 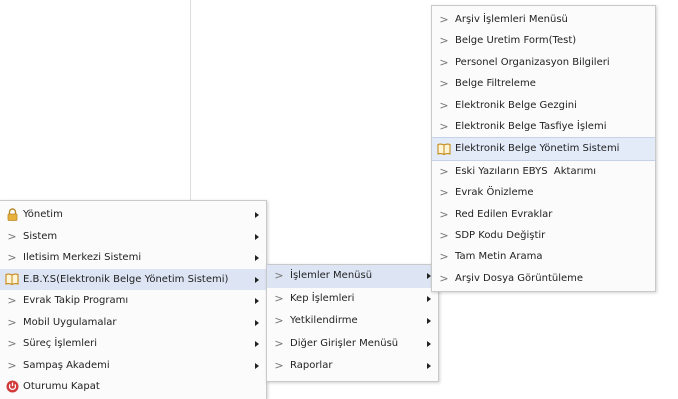 What do you see at coordinates (61, 386) in the screenshot?
I see `menu-item-label: Oturumu Kapat` at bounding box center [61, 386].